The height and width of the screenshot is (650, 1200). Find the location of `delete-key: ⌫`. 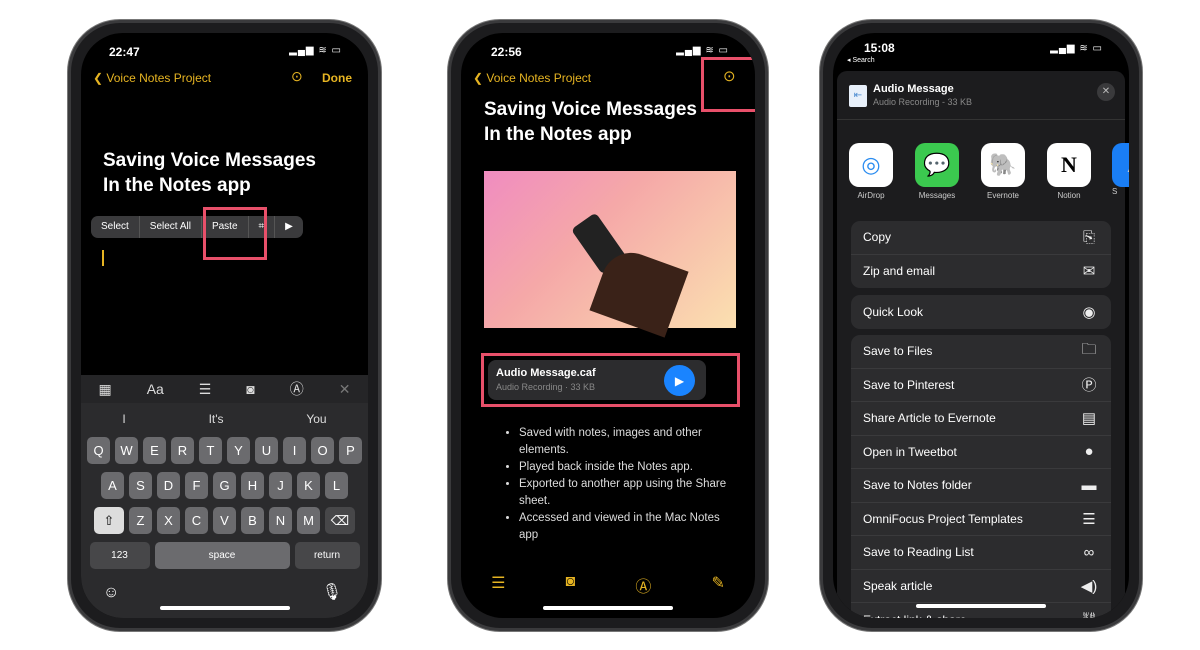

delete-key: ⌫ is located at coordinates (340, 520).